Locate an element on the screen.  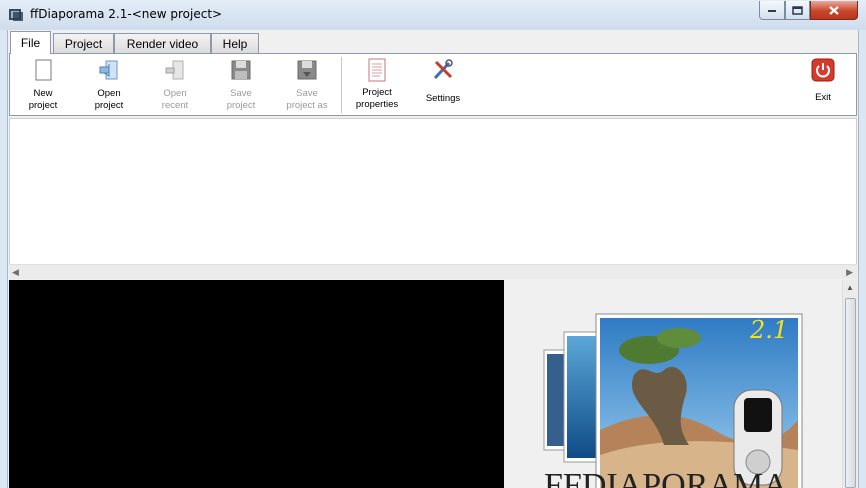
open-recent-button: Open recent is located at coordinates (175, 85).